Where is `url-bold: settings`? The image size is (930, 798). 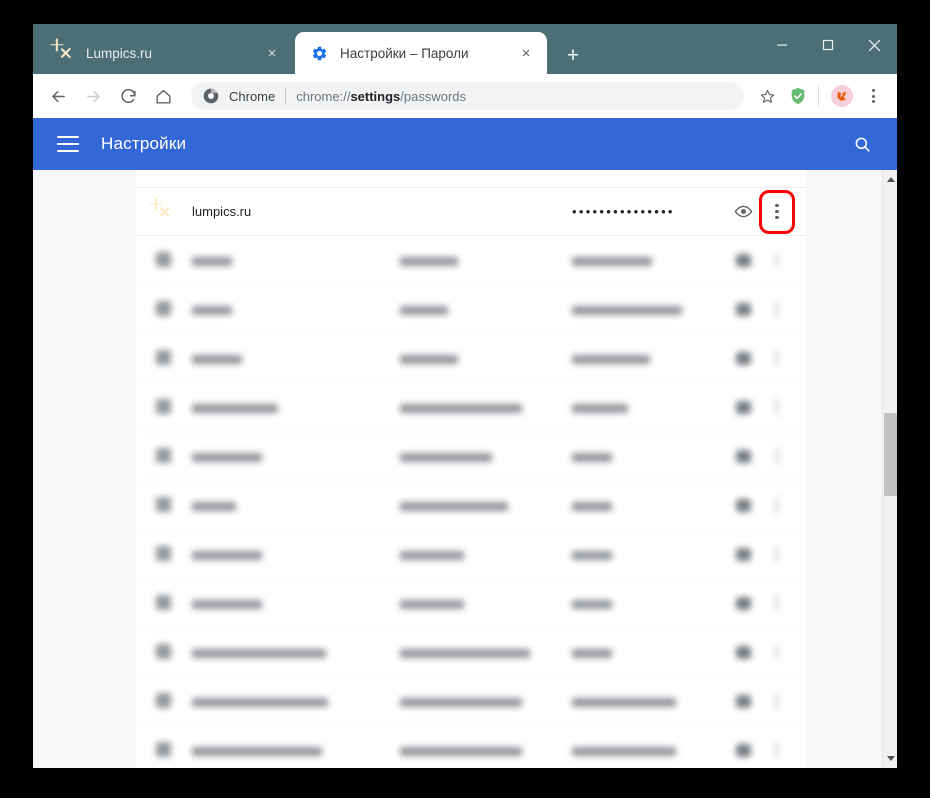 url-bold: settings is located at coordinates (375, 96).